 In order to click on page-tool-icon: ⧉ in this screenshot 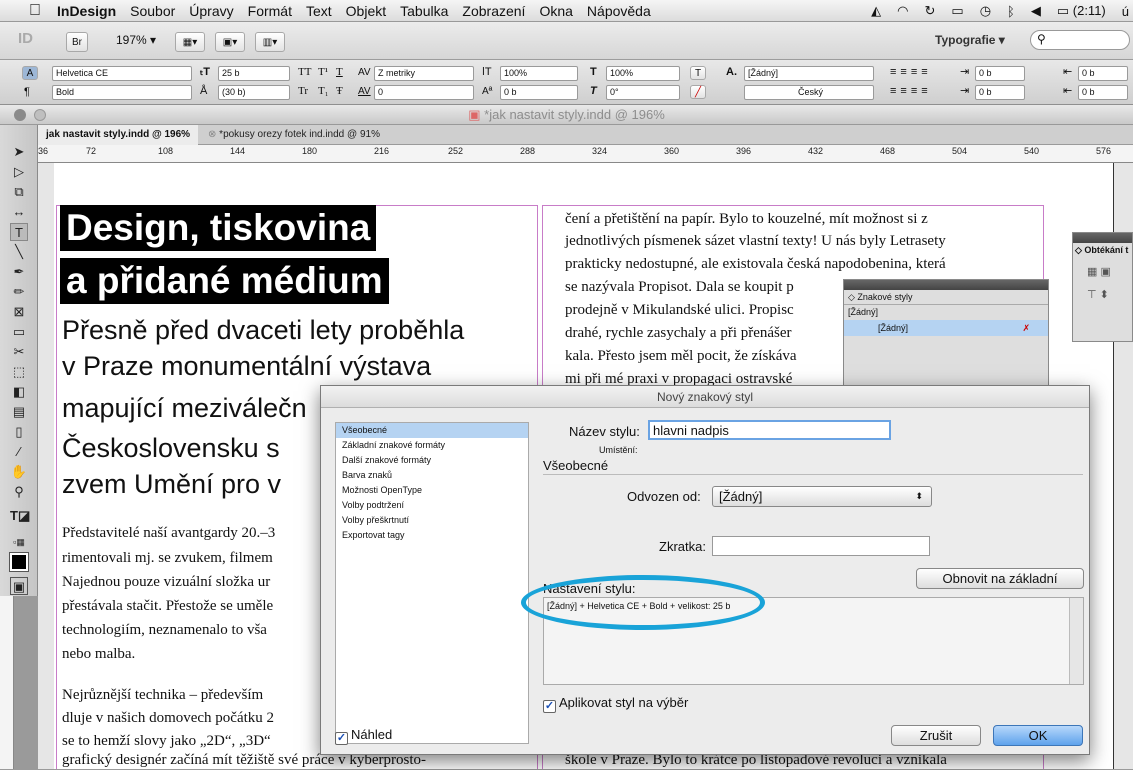, I will do `click(19, 192)`.